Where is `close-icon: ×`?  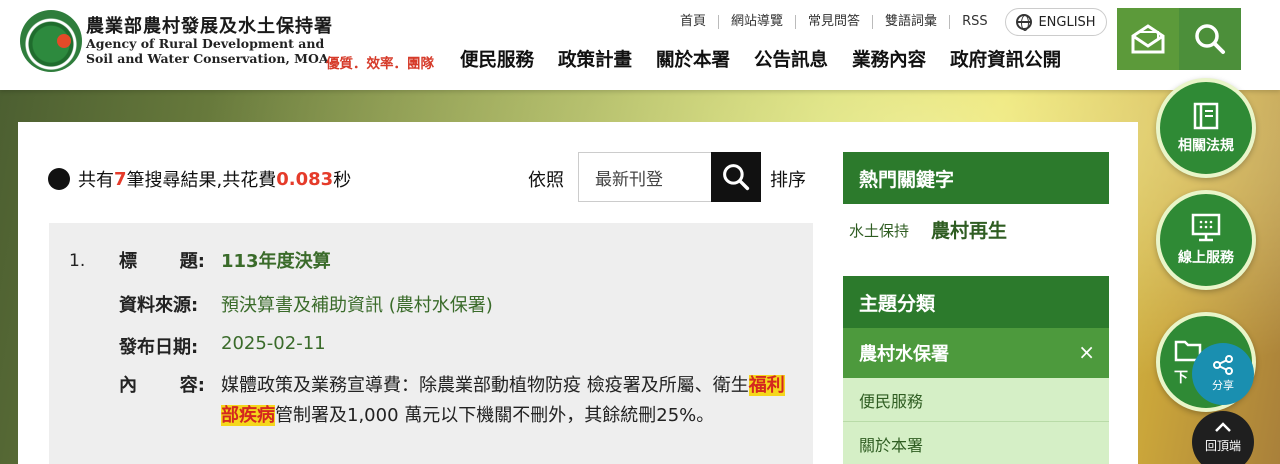 close-icon: × is located at coordinates (1086, 352).